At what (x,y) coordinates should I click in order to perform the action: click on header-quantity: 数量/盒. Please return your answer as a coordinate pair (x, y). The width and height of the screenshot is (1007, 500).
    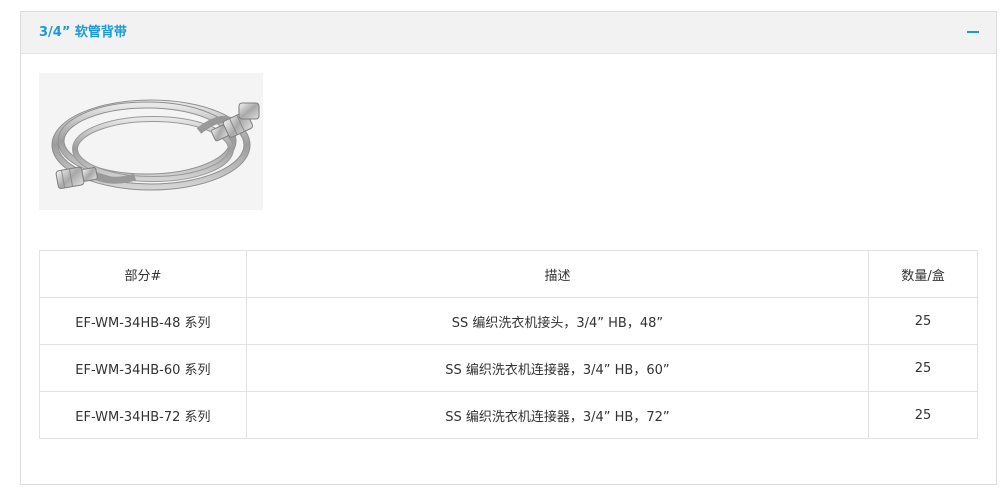
    Looking at the image, I should click on (923, 274).